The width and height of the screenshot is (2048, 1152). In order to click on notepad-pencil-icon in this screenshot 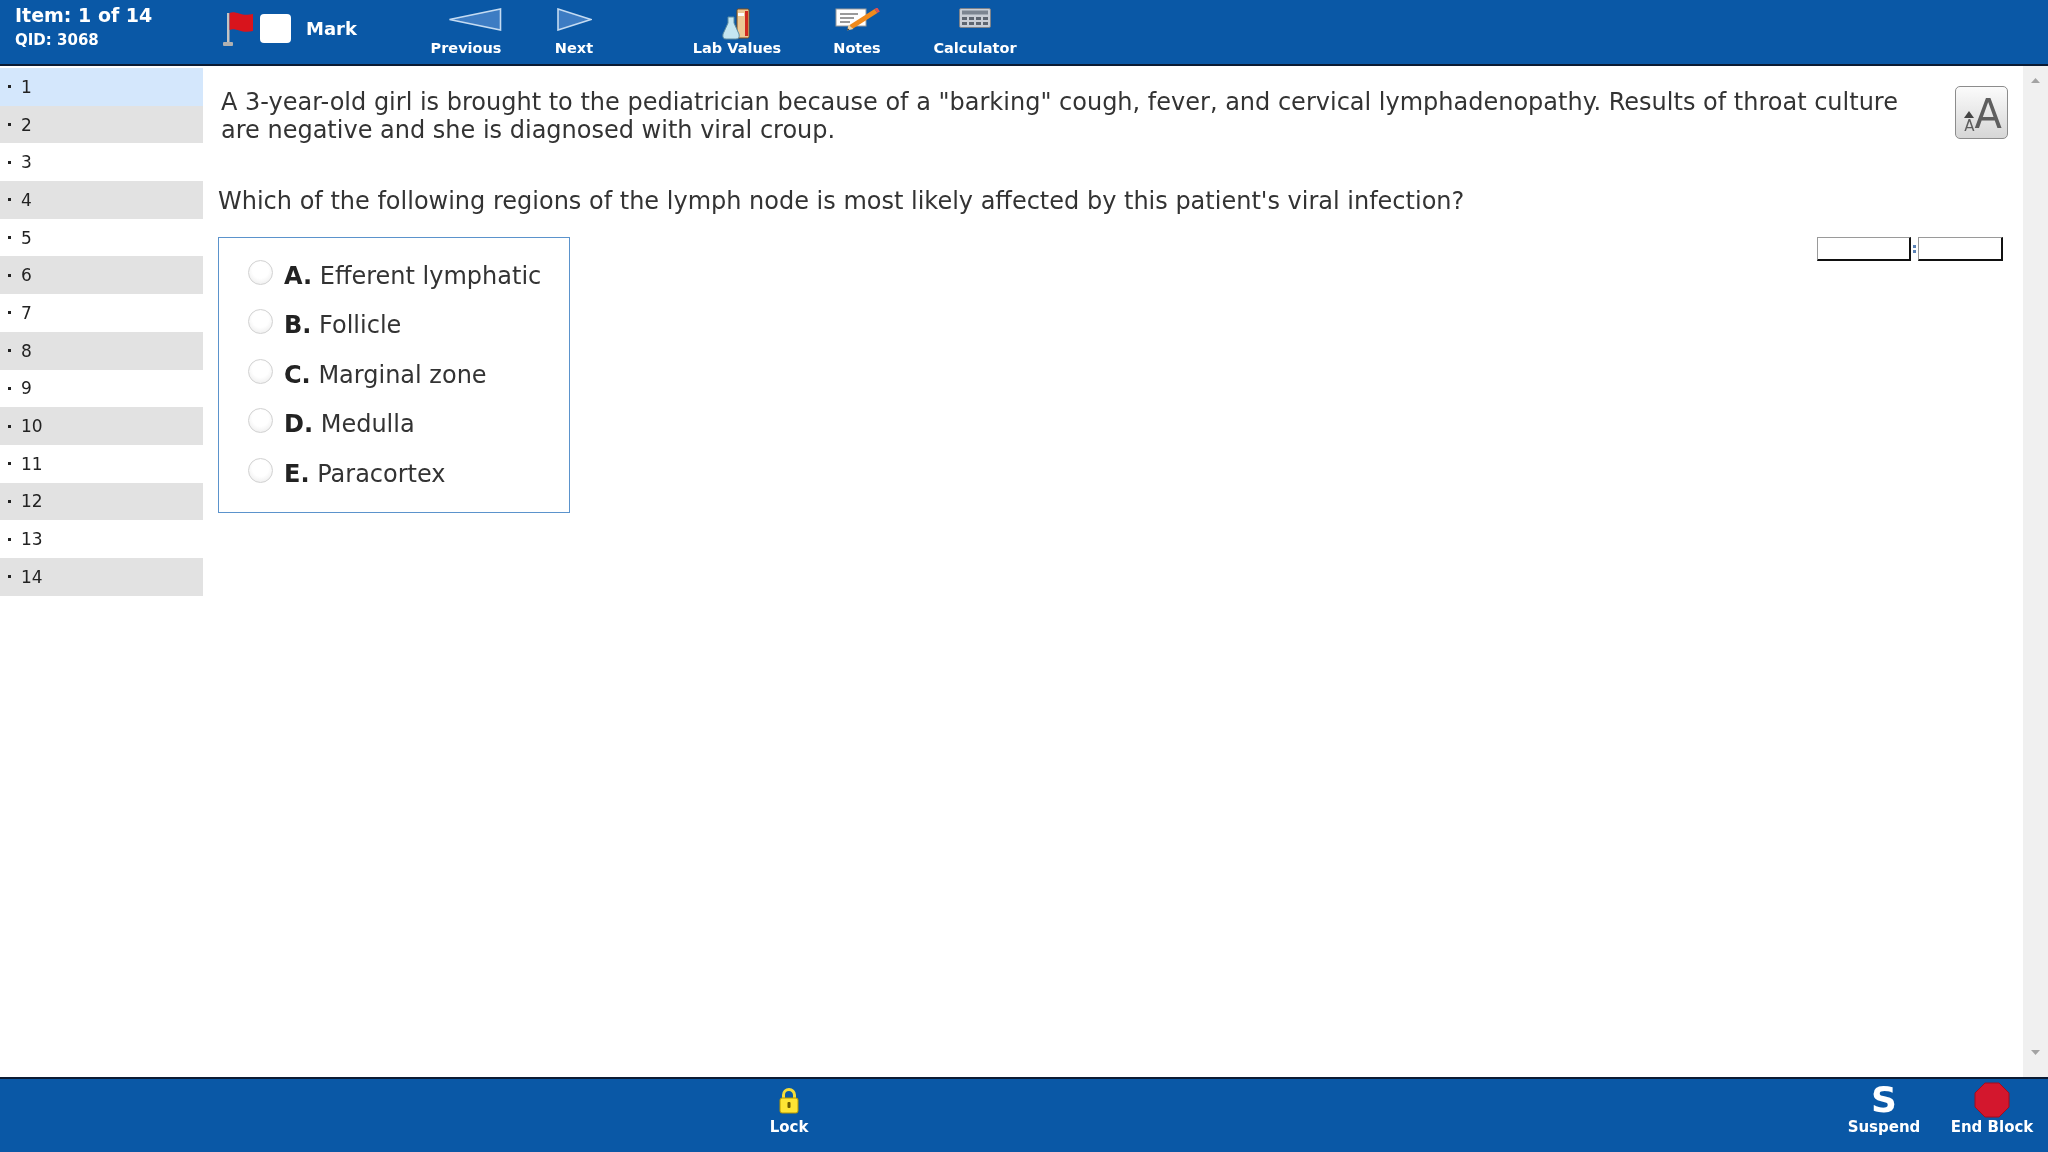, I will do `click(857, 20)`.